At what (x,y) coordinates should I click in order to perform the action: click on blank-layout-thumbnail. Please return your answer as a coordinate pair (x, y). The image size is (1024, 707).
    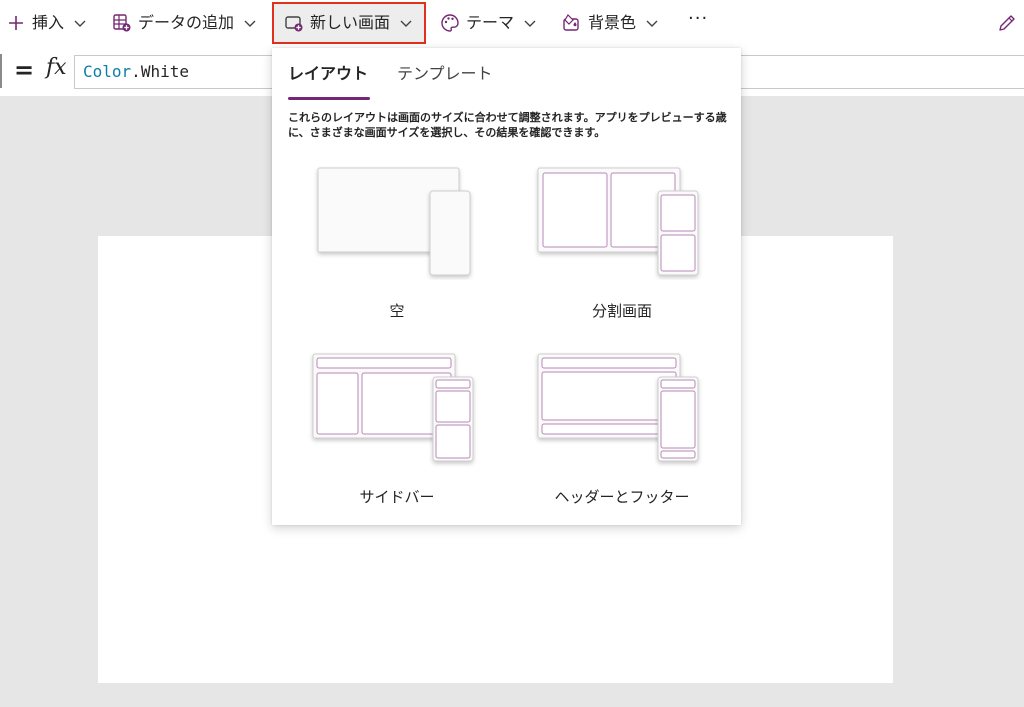
    Looking at the image, I should click on (394, 221).